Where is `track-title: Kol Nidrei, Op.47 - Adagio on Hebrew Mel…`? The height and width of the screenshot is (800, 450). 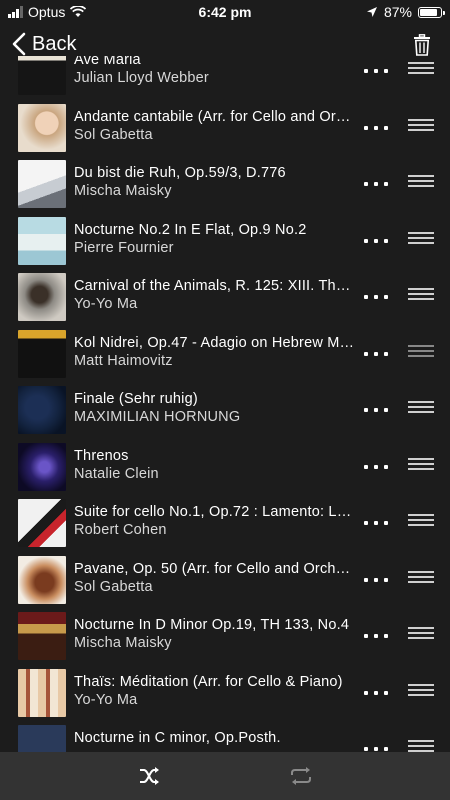 track-title: Kol Nidrei, Op.47 - Adagio on Hebrew Mel… is located at coordinates (215, 343).